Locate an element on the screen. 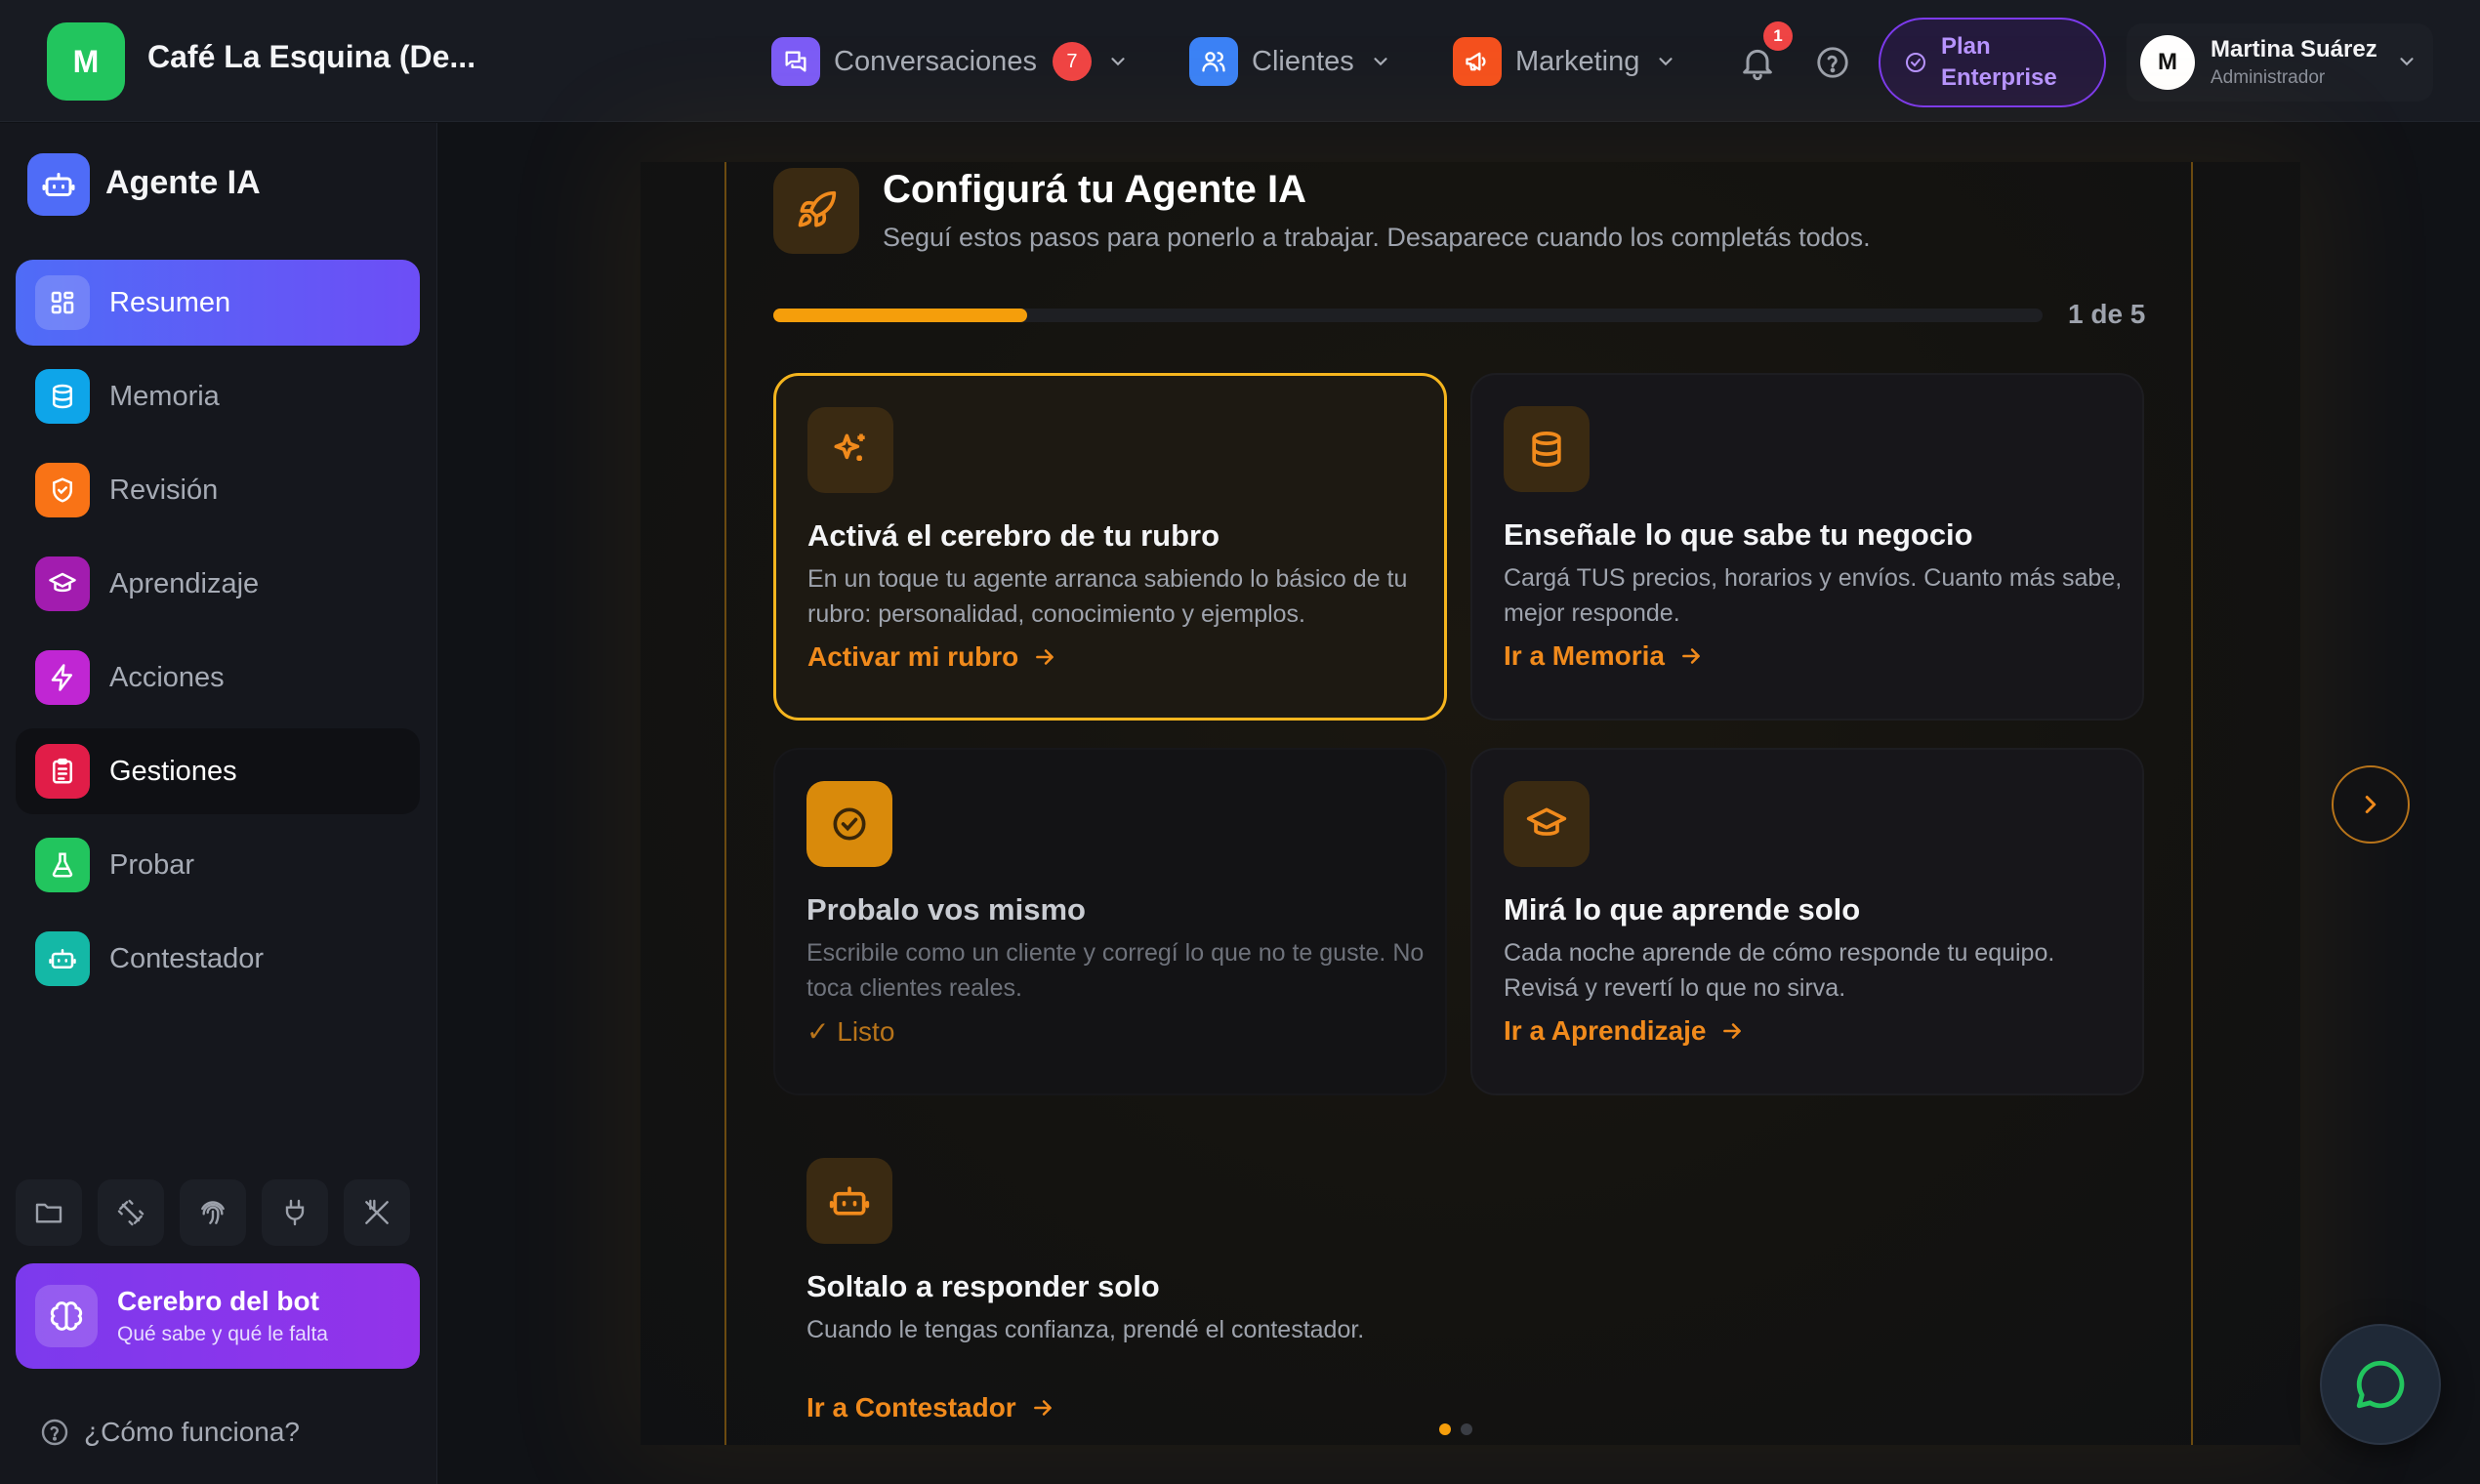 The image size is (2480, 1484). user-menu: M Martina Suárez Administrador is located at coordinates (2280, 63).